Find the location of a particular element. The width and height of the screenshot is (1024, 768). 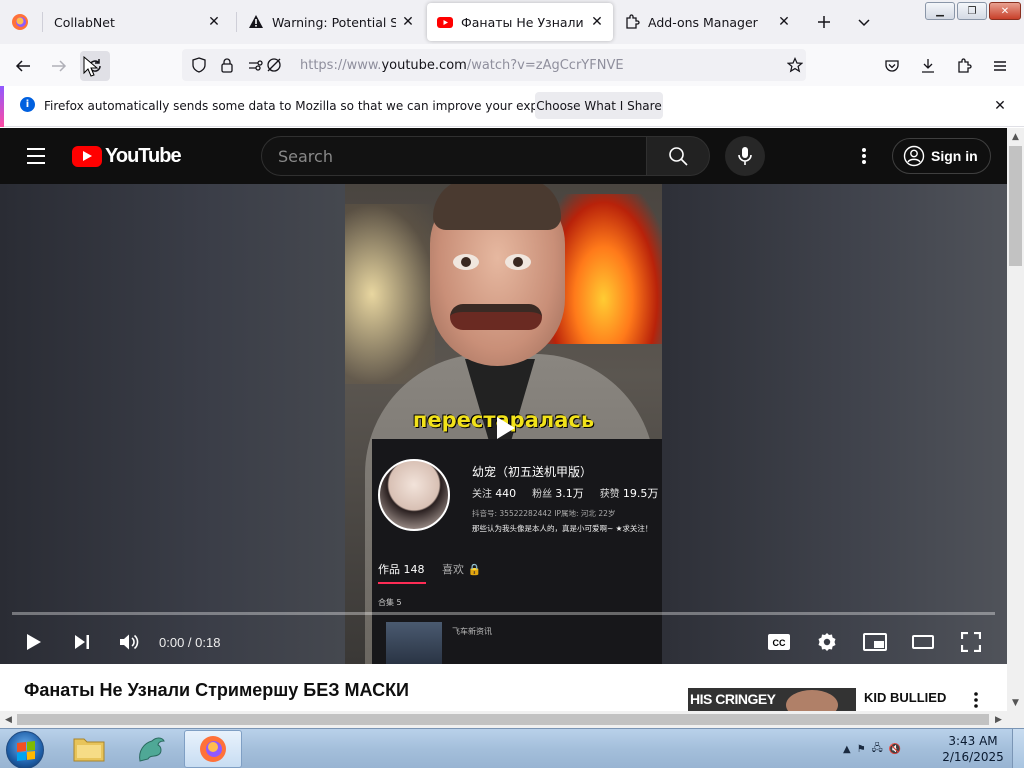

profile-name: 幼宠（初五送机甲版） is located at coordinates (532, 472).